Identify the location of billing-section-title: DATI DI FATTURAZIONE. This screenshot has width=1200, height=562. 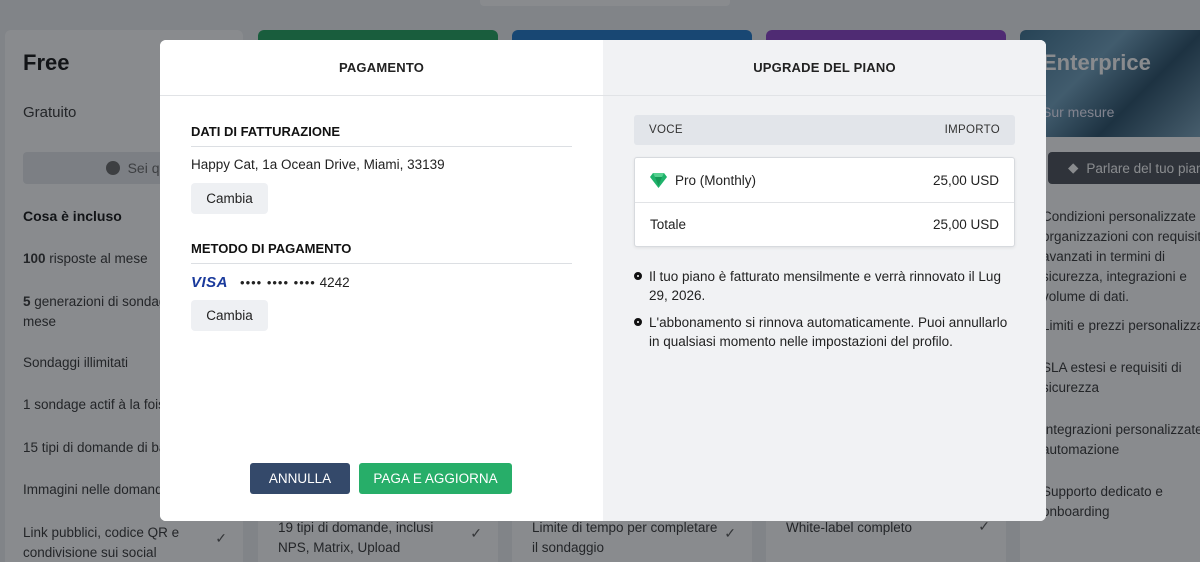
(381, 135).